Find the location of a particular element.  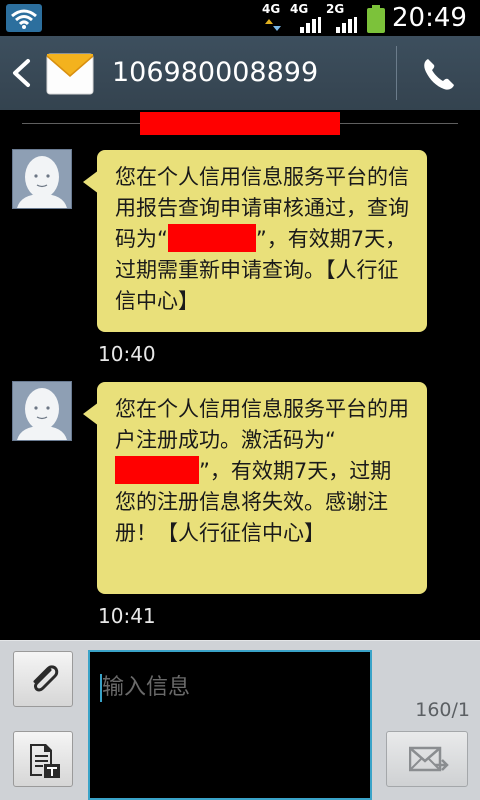

status-clock: 20:49 is located at coordinates (429, 18).